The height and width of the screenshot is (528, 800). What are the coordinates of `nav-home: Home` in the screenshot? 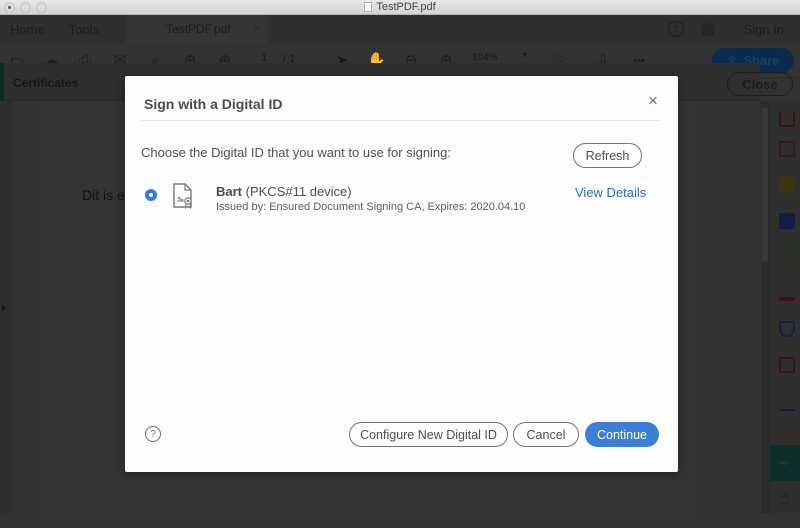 It's located at (28, 29).